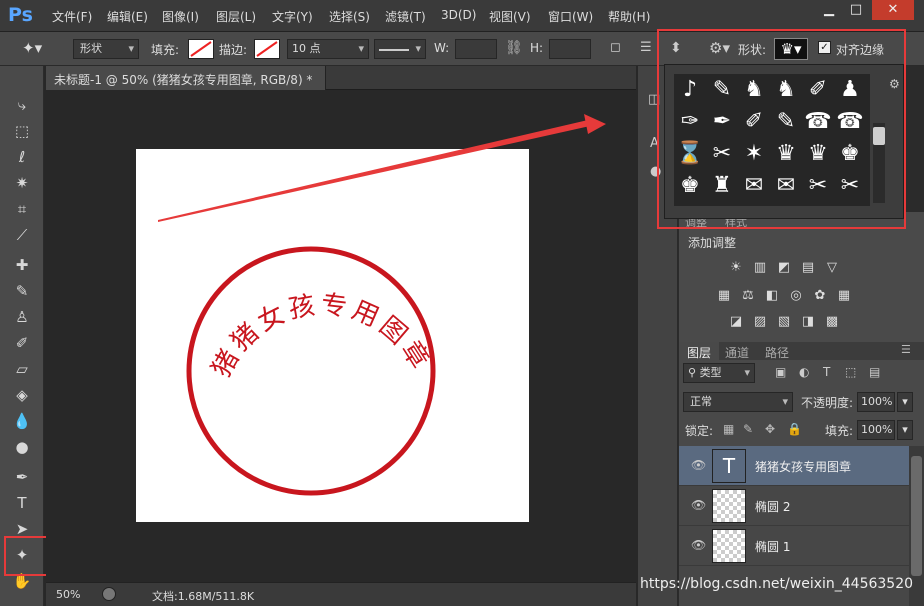  What do you see at coordinates (905, 430) in the screenshot?
I see `fill-dropdown-icon: ▾` at bounding box center [905, 430].